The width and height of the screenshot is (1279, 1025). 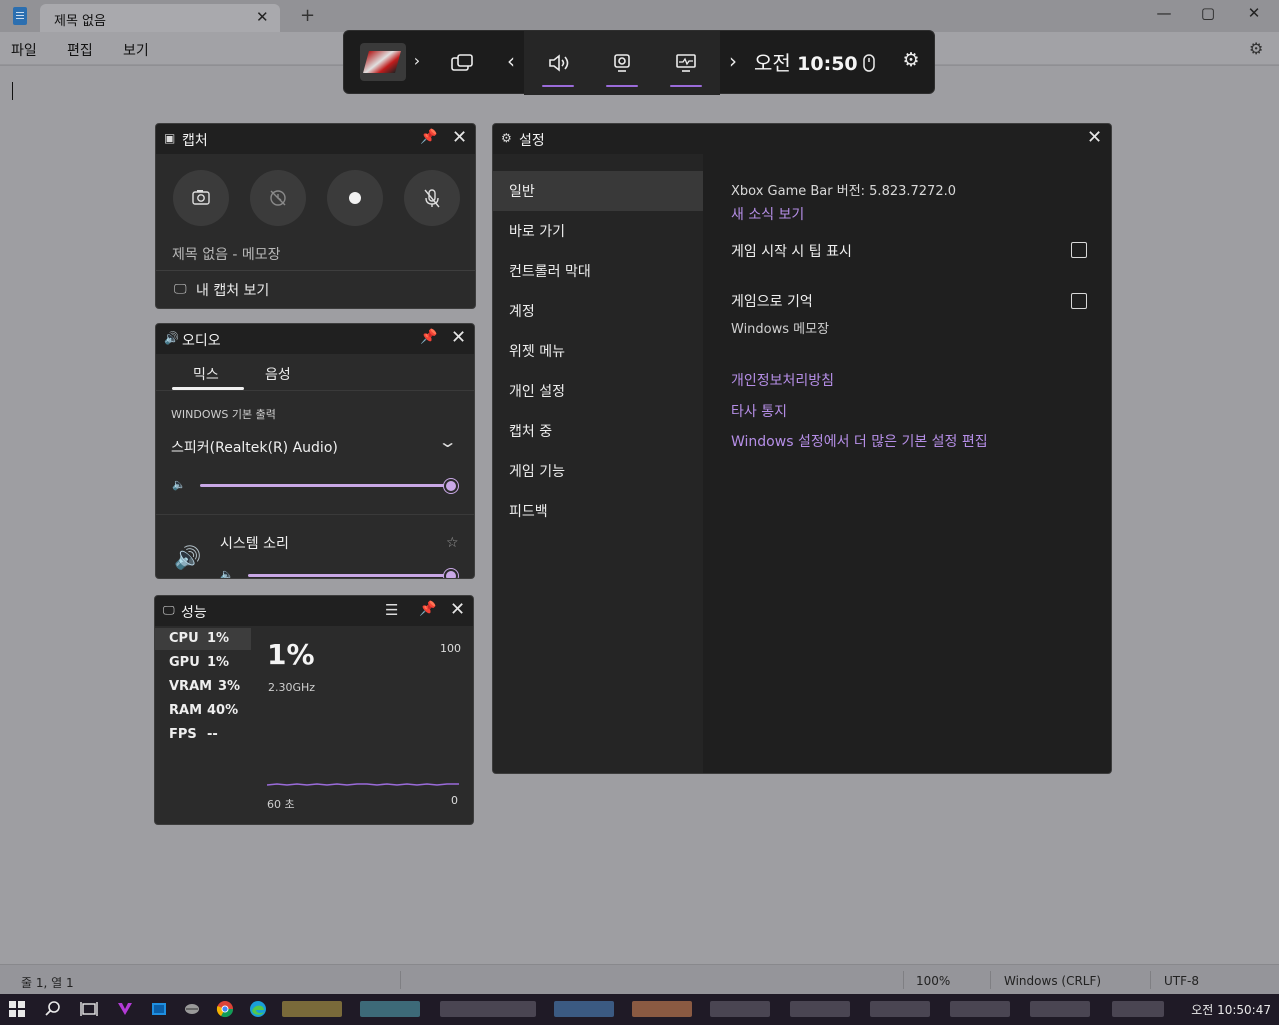 I want to click on menu-file: 파일, so click(x=24, y=50).